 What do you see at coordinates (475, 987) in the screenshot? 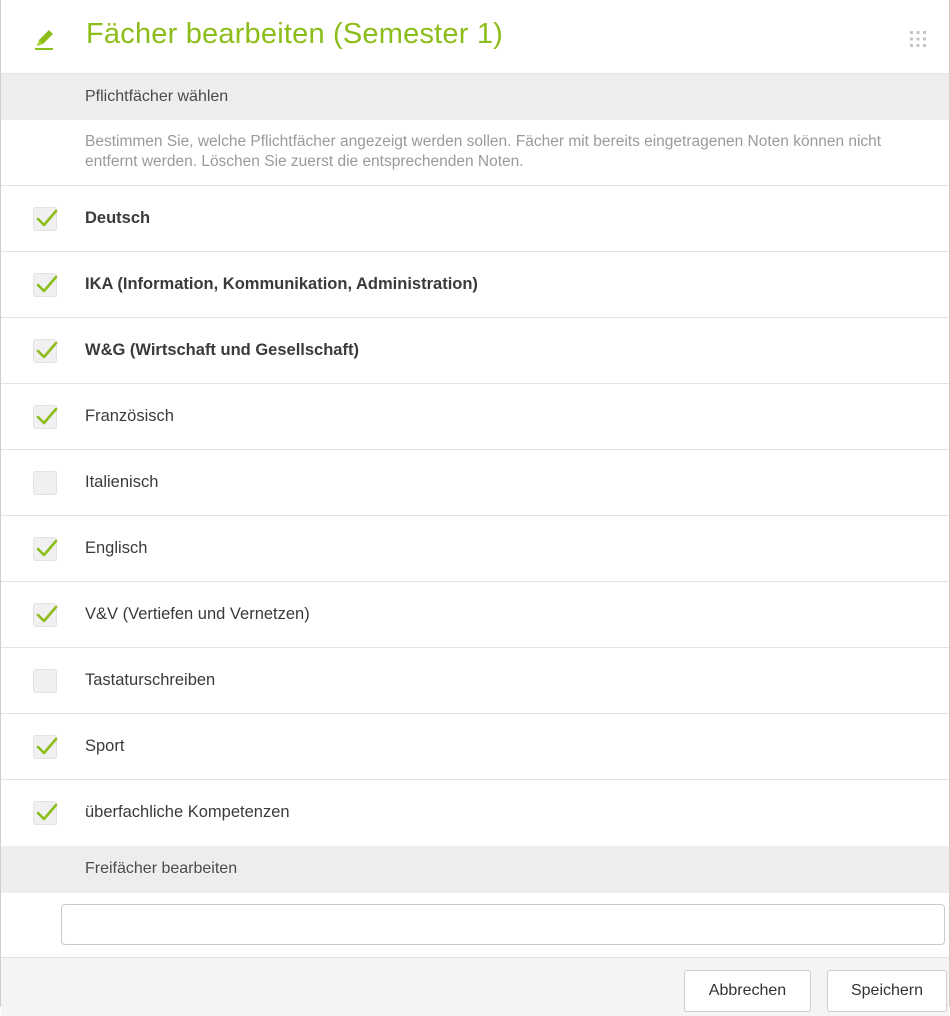
I see `dialog-footer: Abbrechen Speichern` at bounding box center [475, 987].